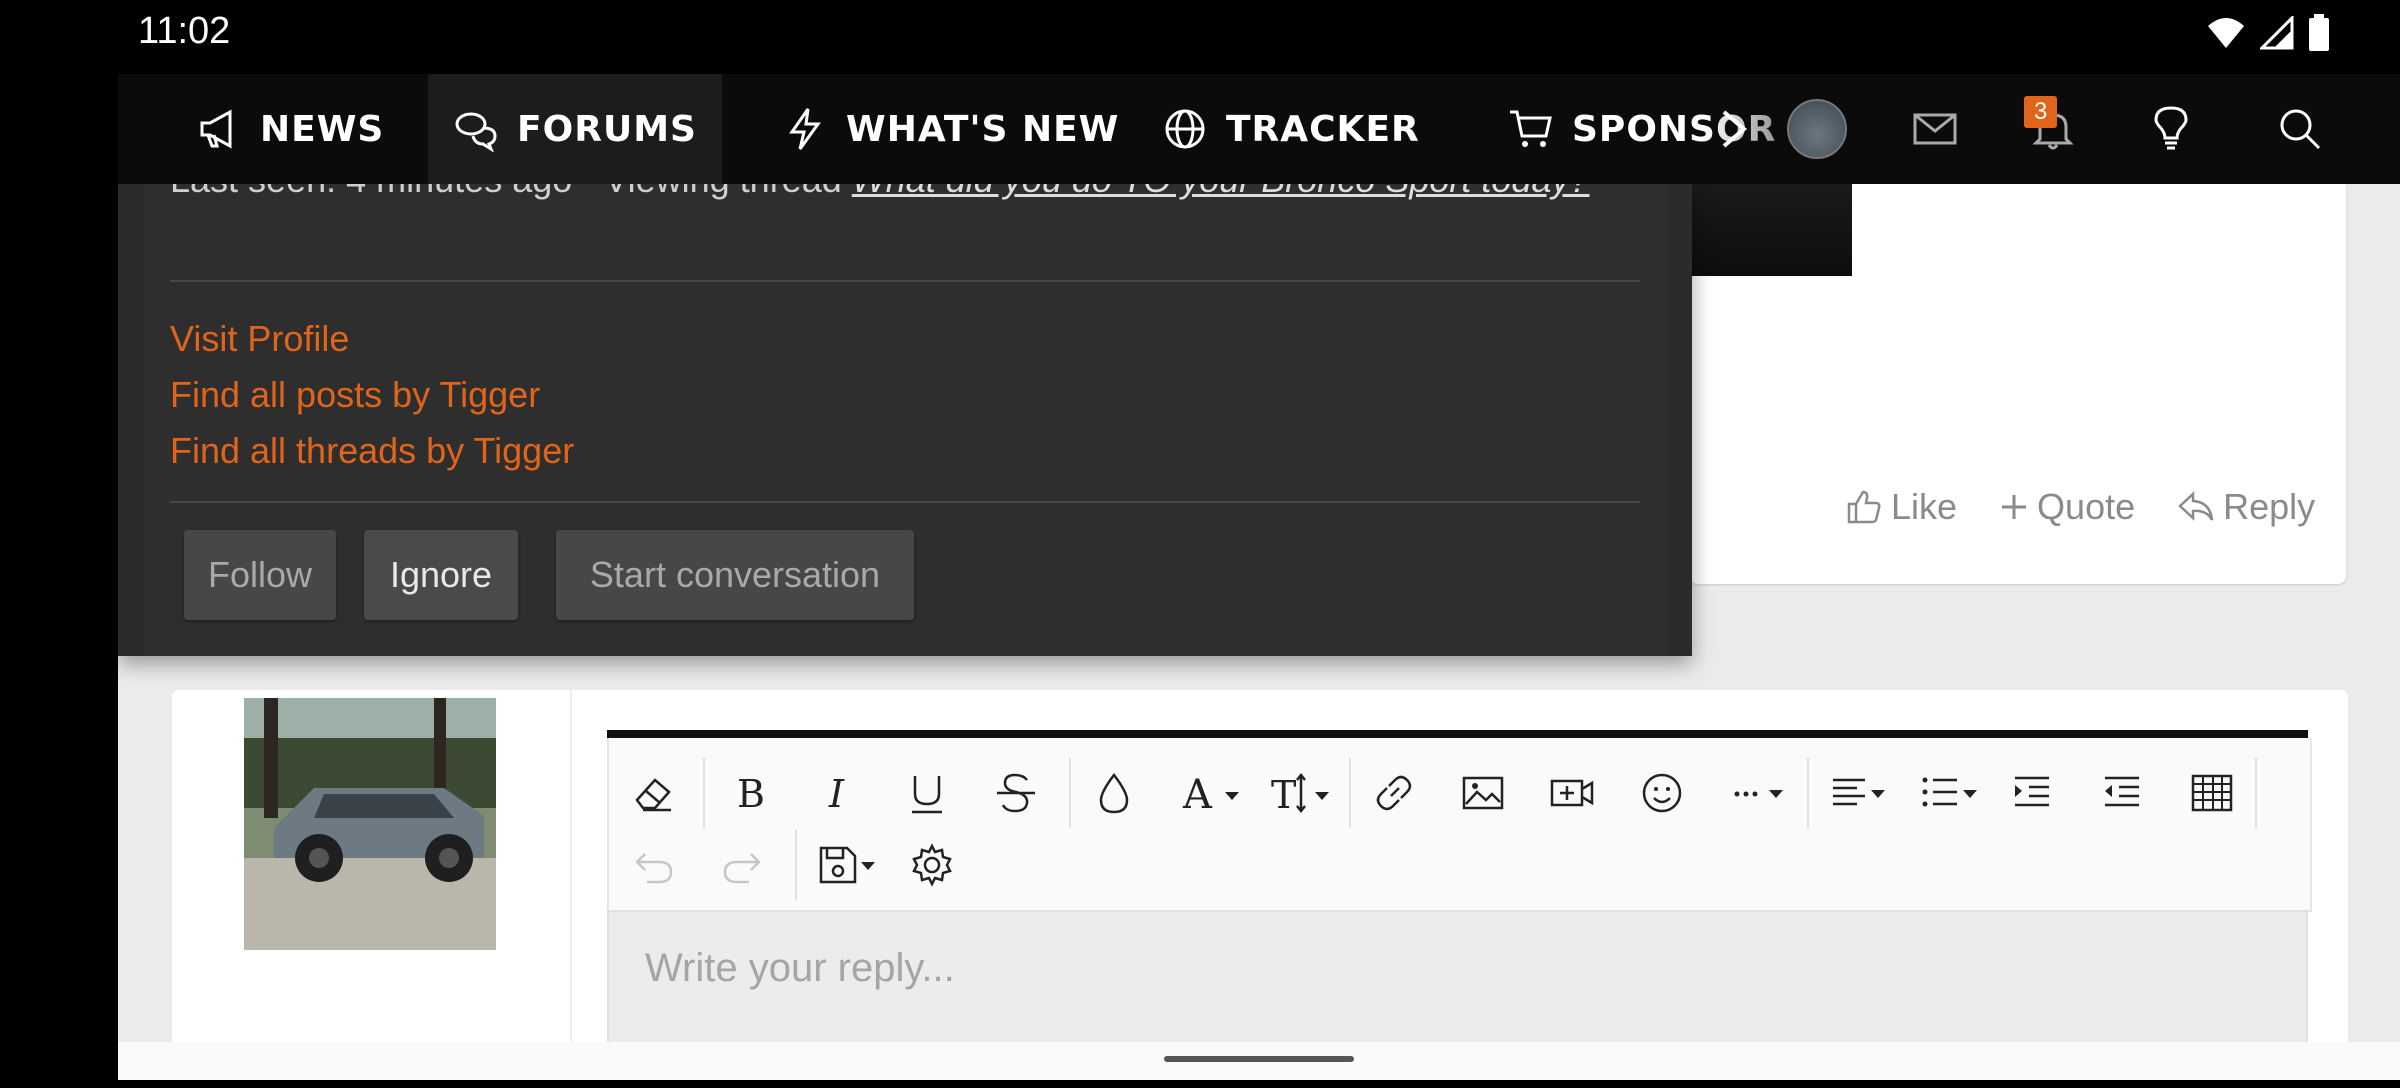  I want to click on insert-image-button, so click(1483, 793).